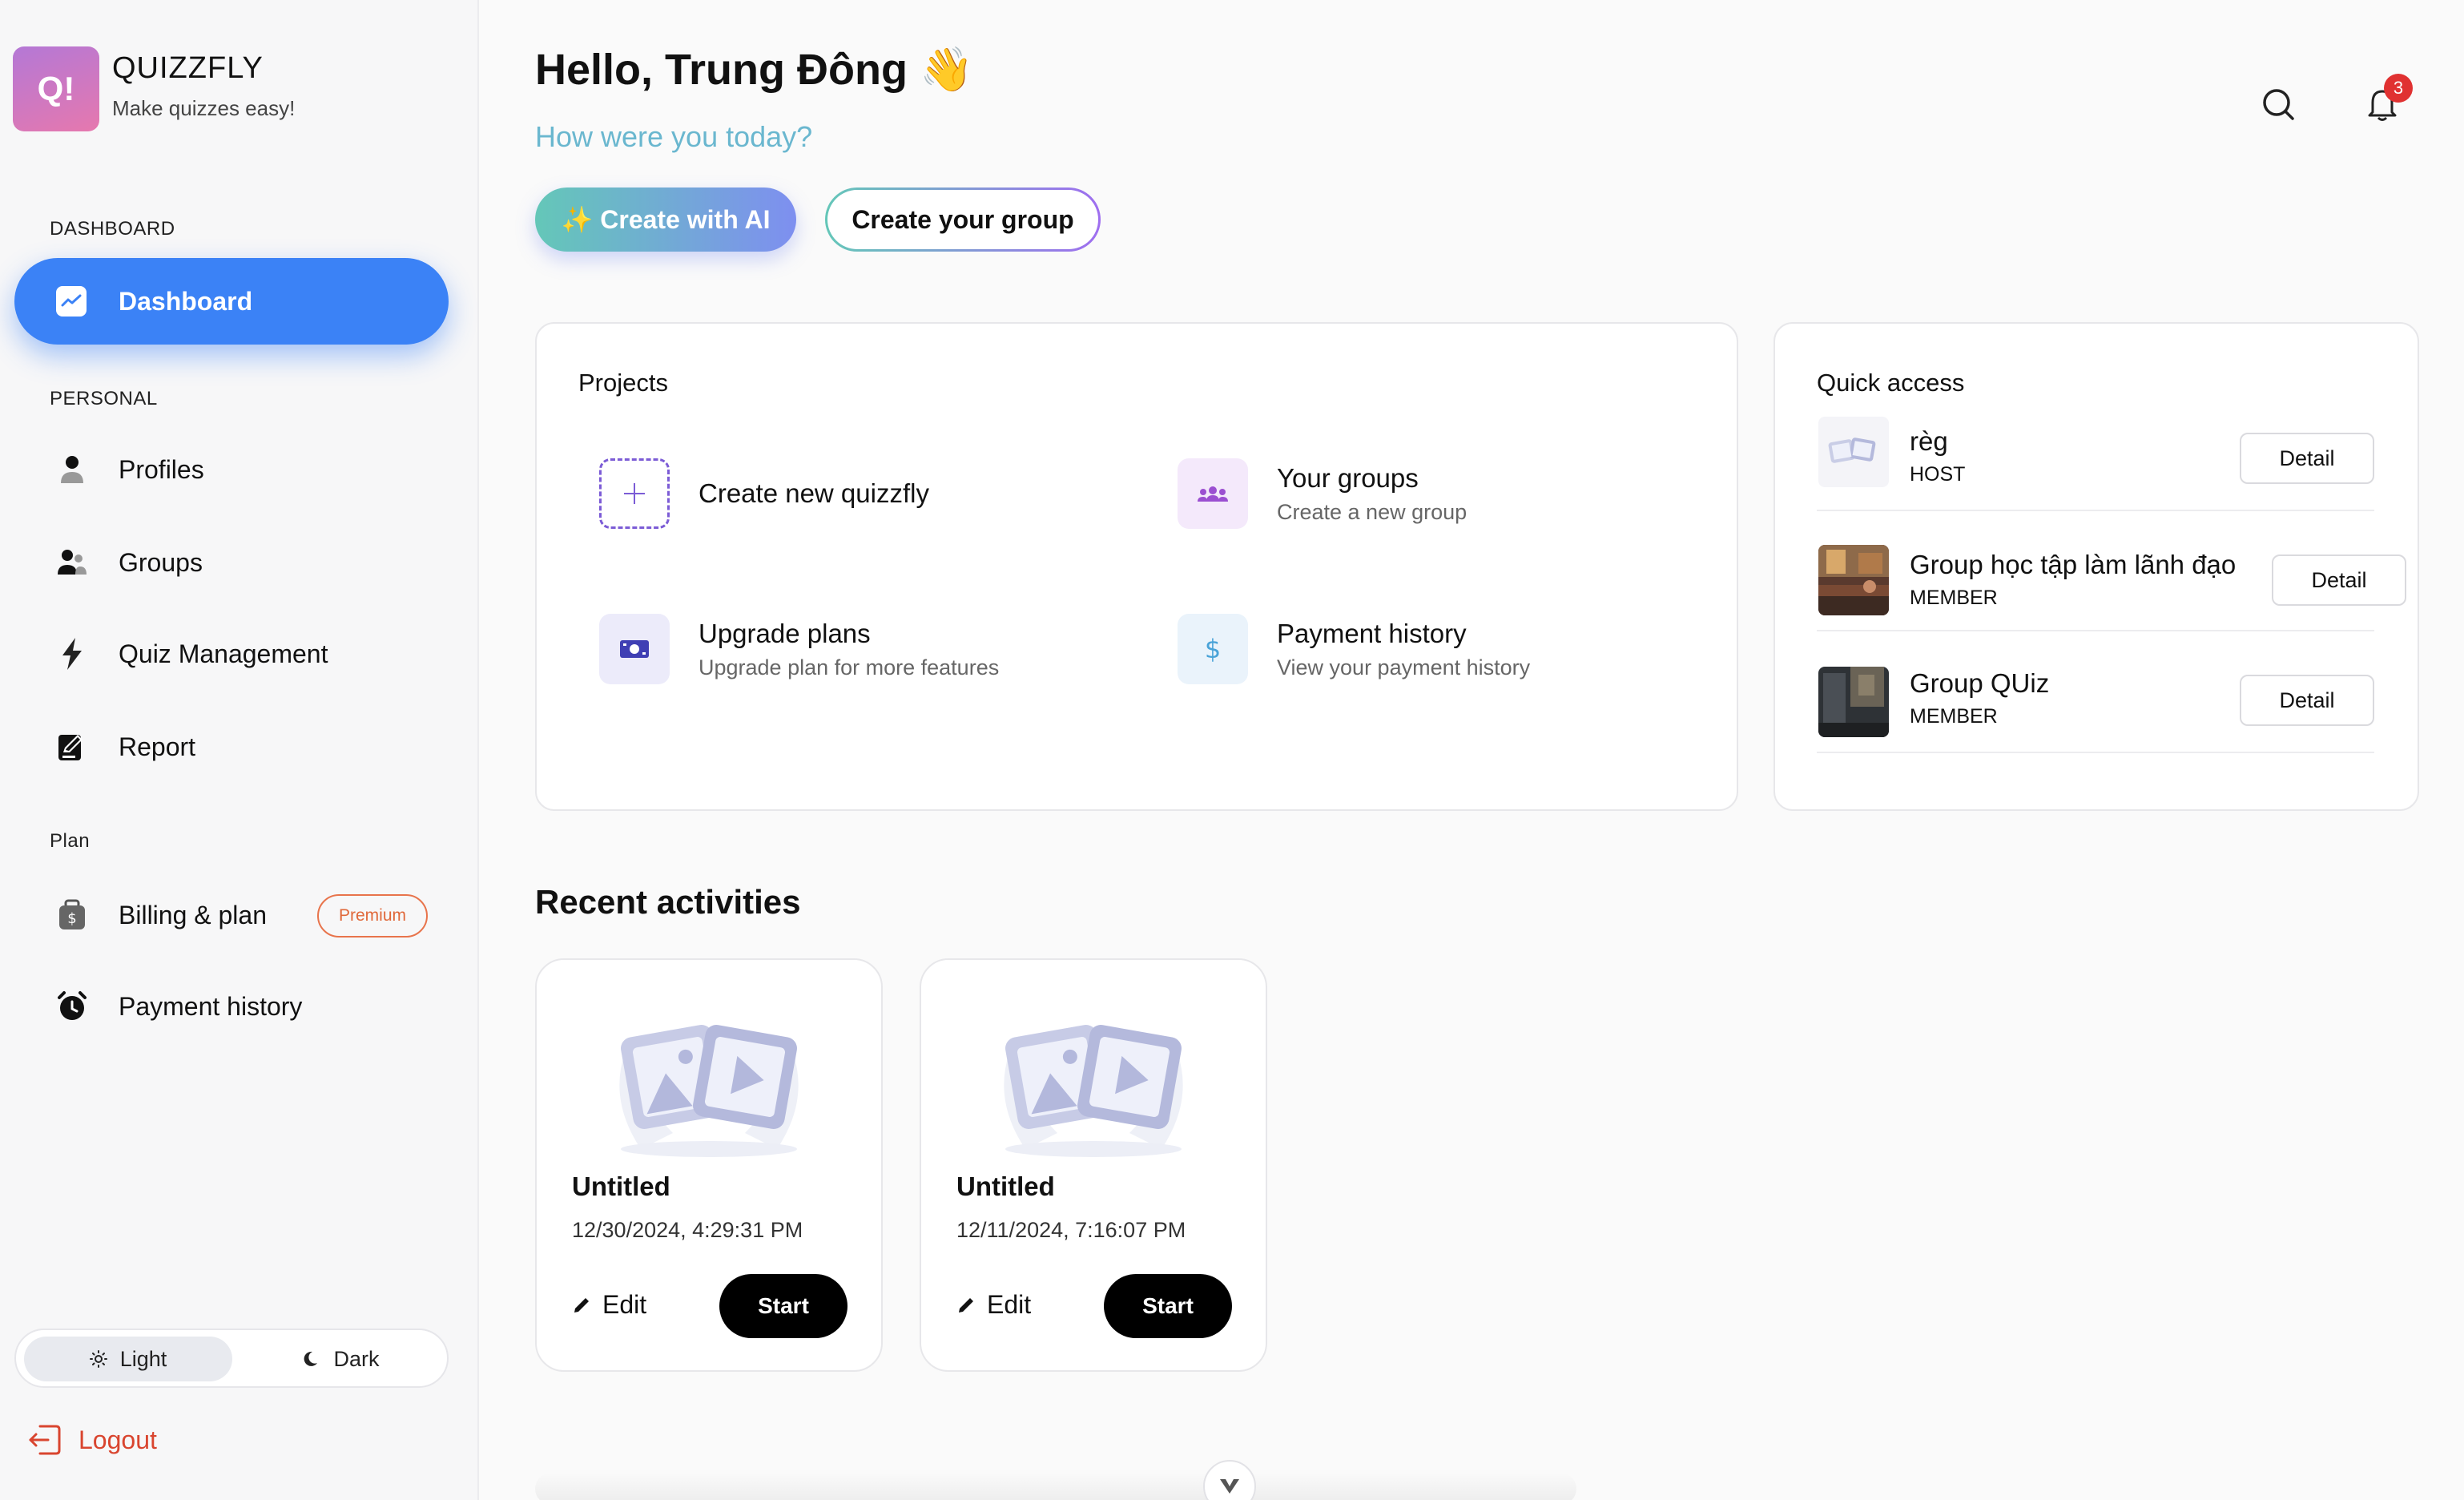  Describe the element at coordinates (1230, 1480) in the screenshot. I see `chevron-down-icon` at that location.